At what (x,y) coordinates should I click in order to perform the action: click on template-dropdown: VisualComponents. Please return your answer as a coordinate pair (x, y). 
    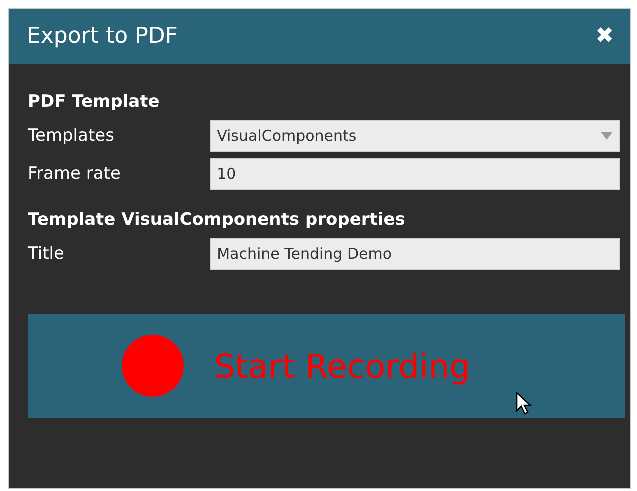
    Looking at the image, I should click on (415, 136).